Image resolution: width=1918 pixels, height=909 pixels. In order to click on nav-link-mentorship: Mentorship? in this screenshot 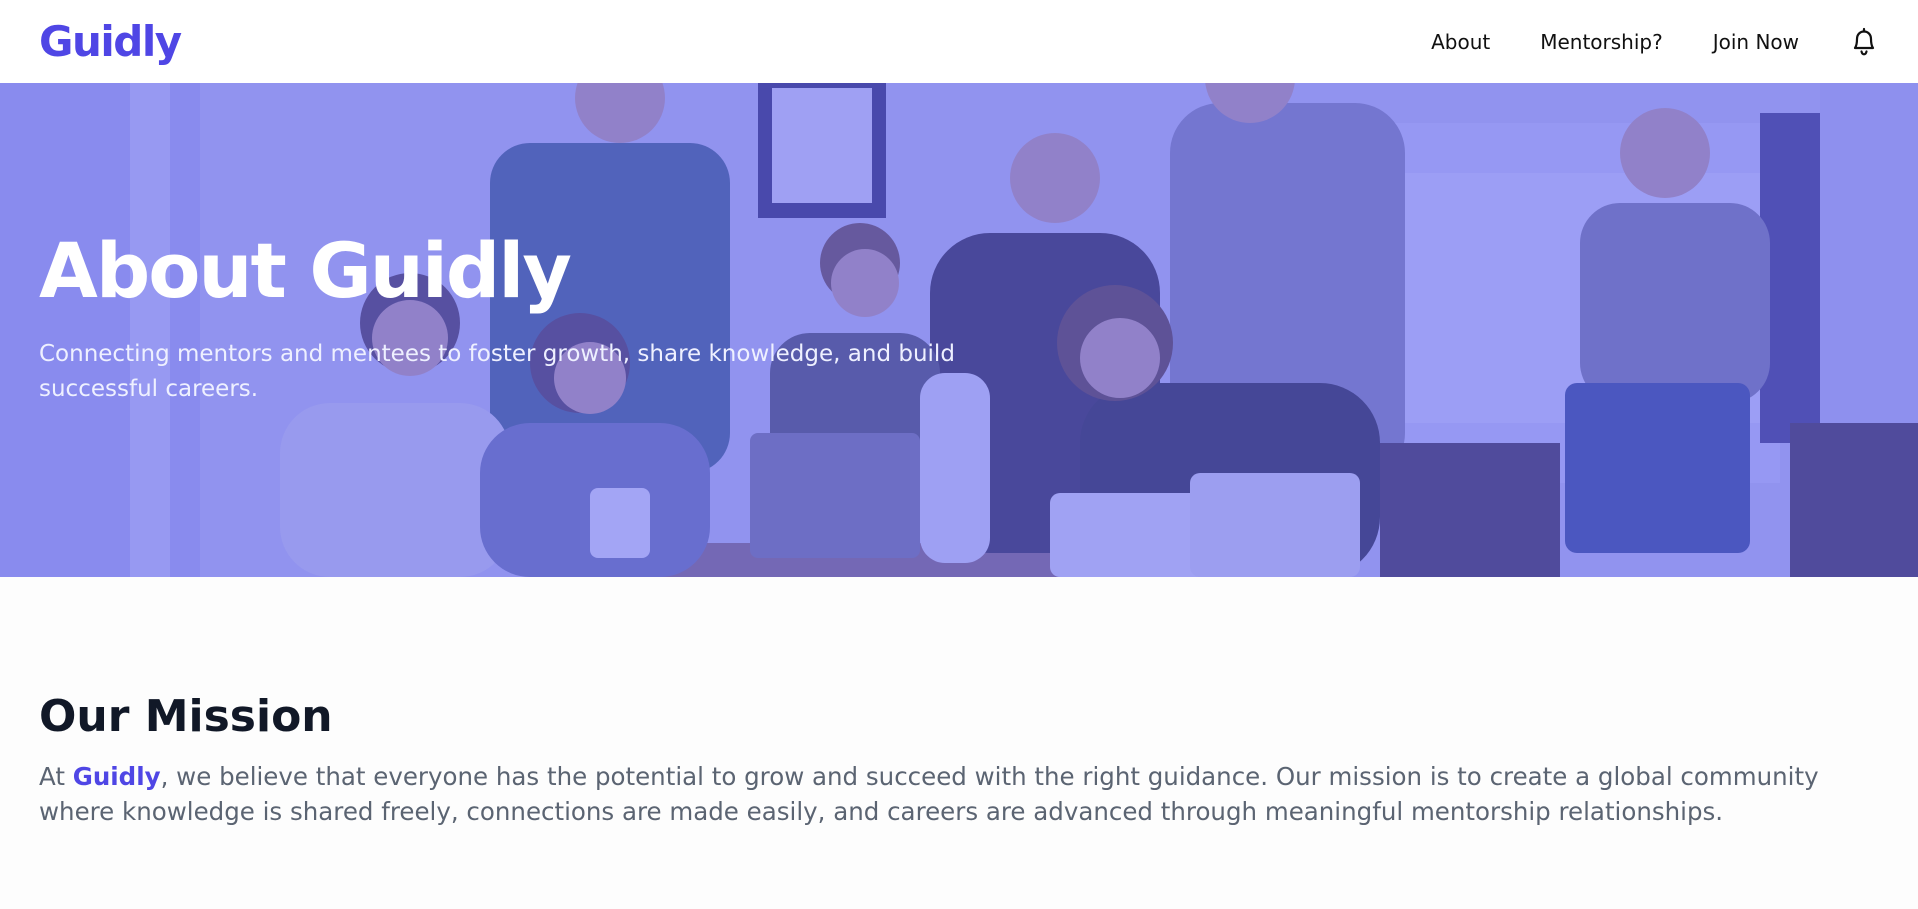, I will do `click(1601, 42)`.